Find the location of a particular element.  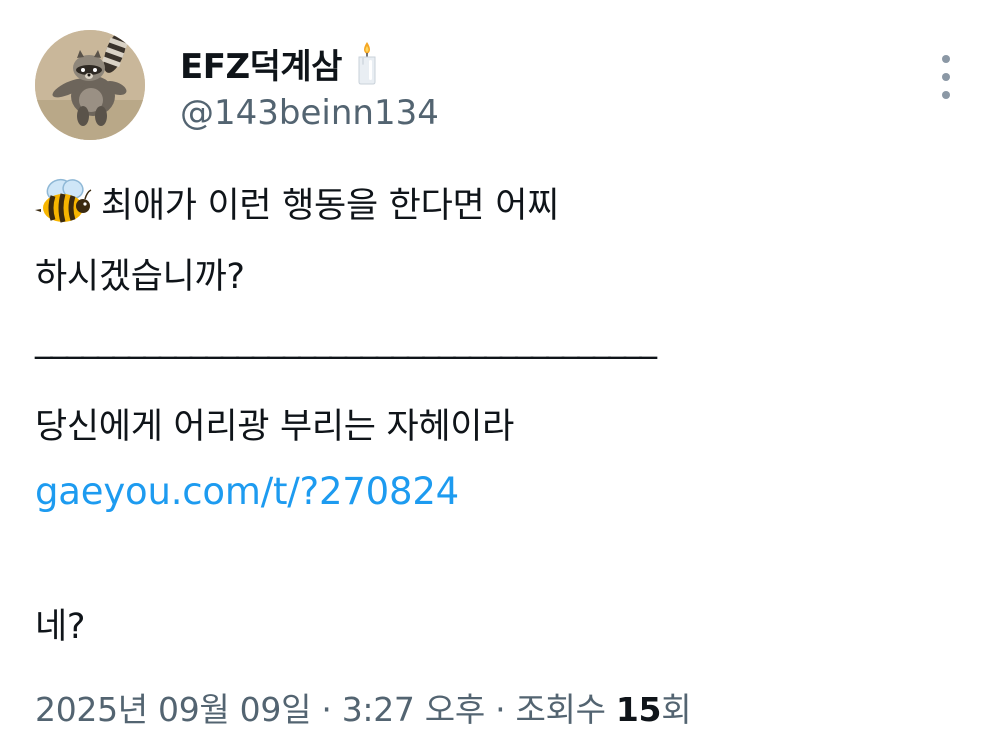

tweet-time: 3:27 오후 is located at coordinates (414, 709).